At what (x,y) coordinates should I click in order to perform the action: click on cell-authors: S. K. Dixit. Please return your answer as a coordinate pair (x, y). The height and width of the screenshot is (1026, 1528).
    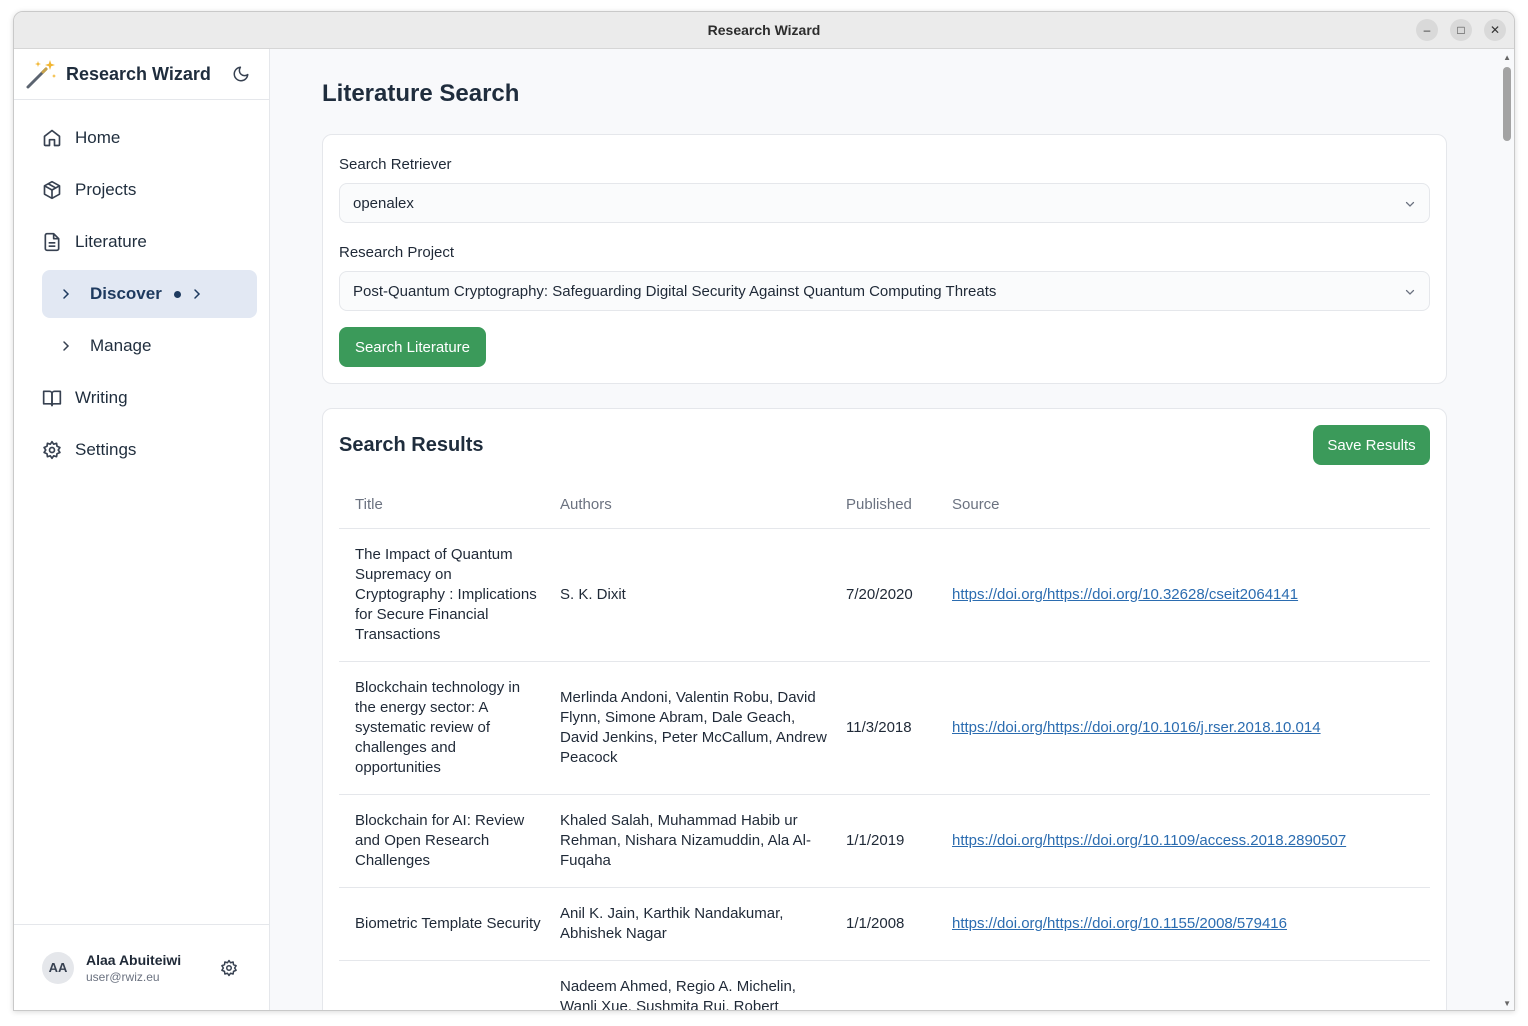
    Looking at the image, I should click on (687, 595).